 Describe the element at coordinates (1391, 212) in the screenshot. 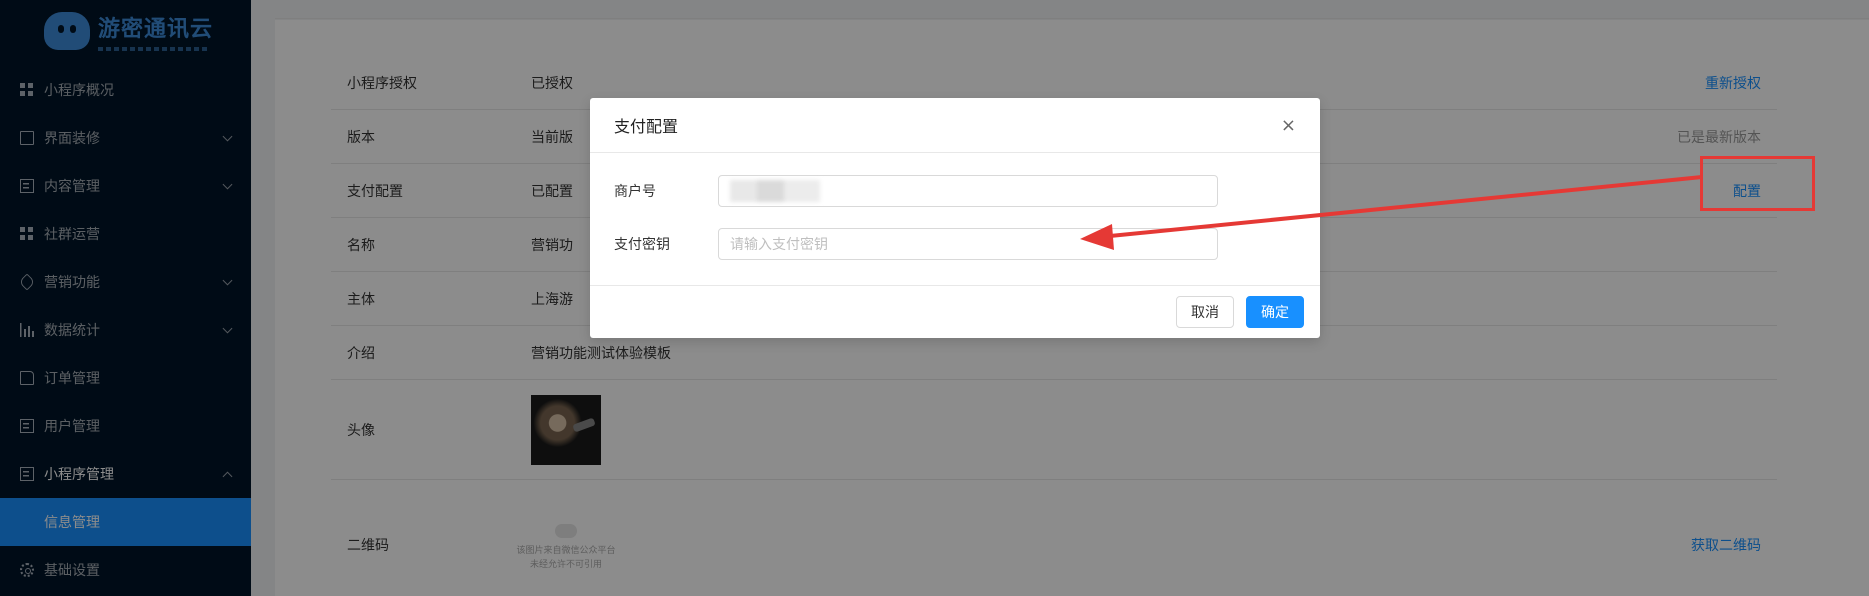

I see `annotation-arrow` at that location.